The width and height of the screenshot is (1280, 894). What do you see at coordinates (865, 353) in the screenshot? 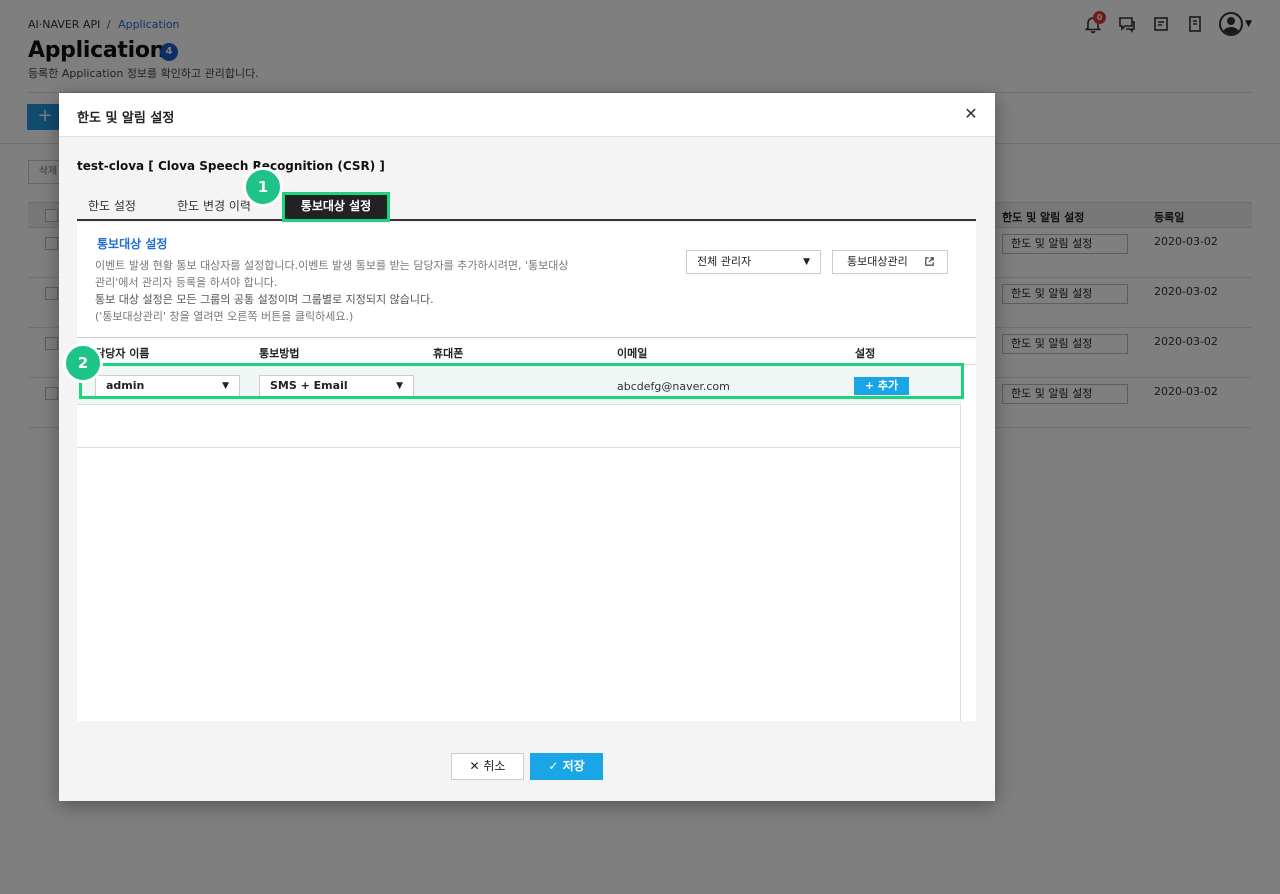
I see `column-header-settings: 설정` at bounding box center [865, 353].